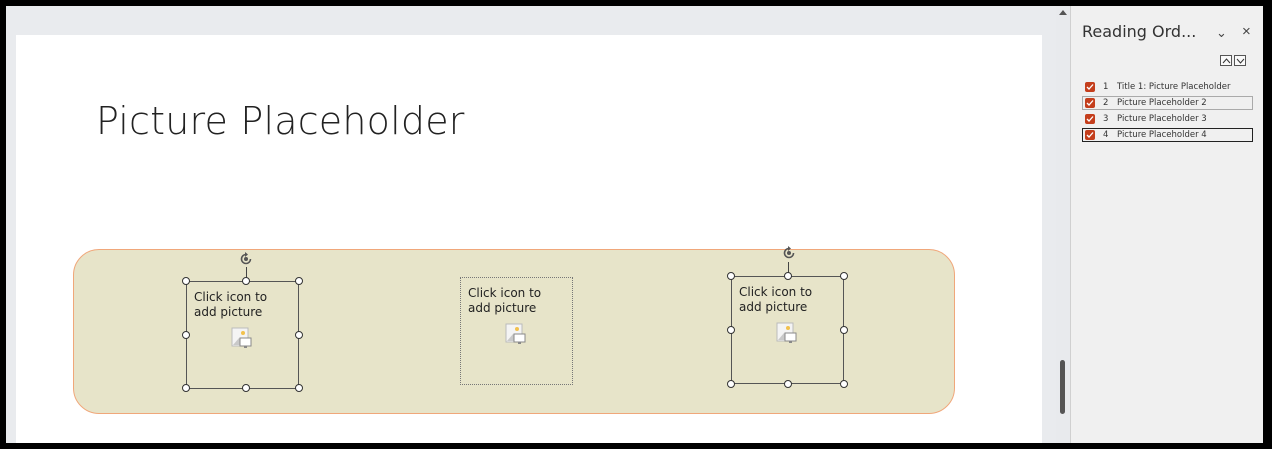  Describe the element at coordinates (1063, 12) in the screenshot. I see `scroll-up-arrow-icon` at that location.